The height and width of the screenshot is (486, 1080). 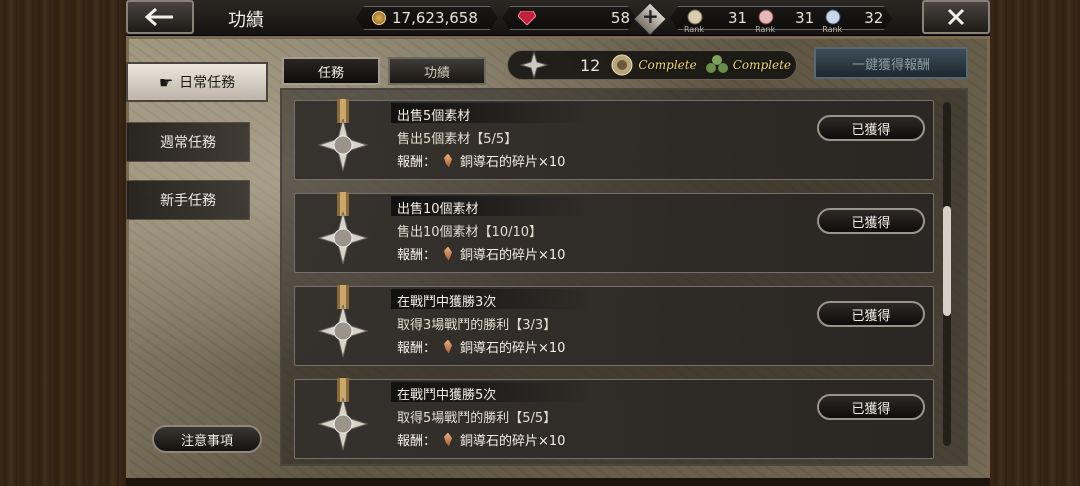 I want to click on tab-achievements: 功績, so click(x=437, y=71).